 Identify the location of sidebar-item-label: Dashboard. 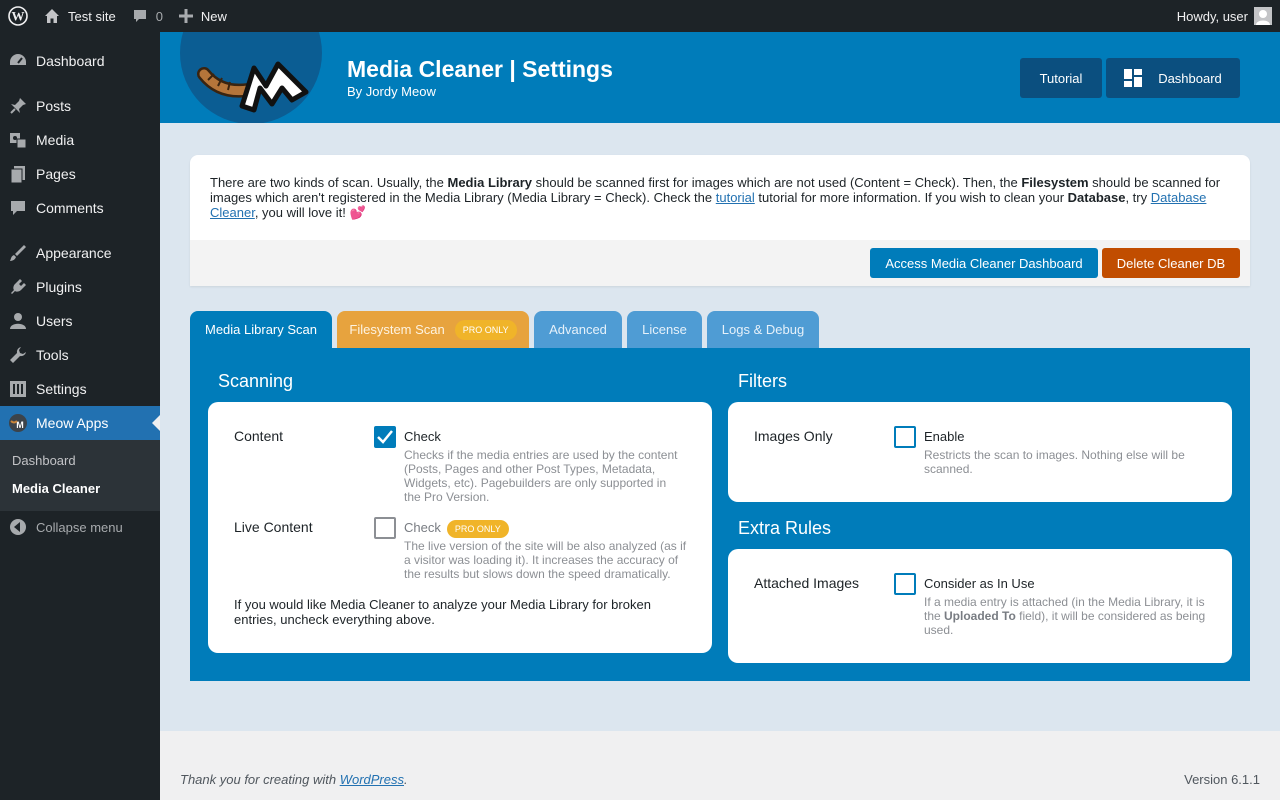
(70, 61).